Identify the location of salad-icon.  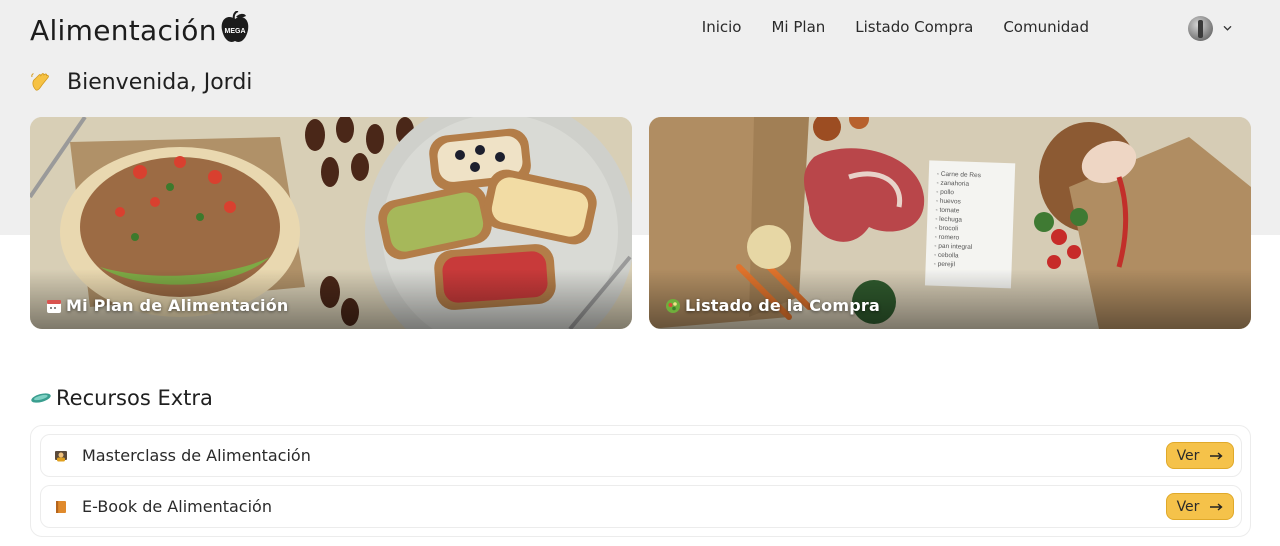
(673, 305).